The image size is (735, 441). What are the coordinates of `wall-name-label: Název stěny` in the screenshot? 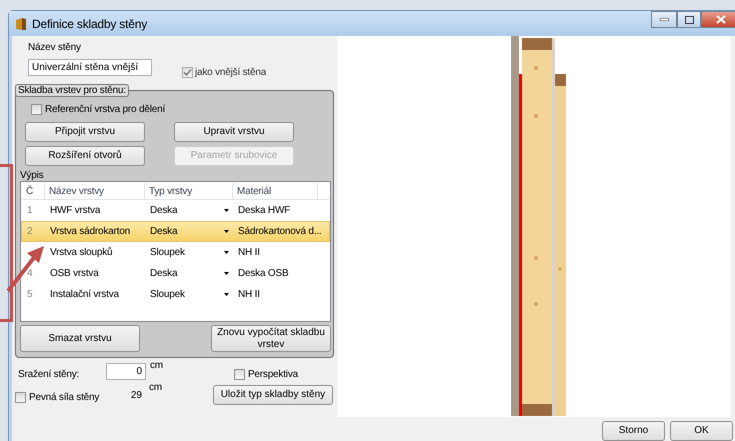 It's located at (55, 47).